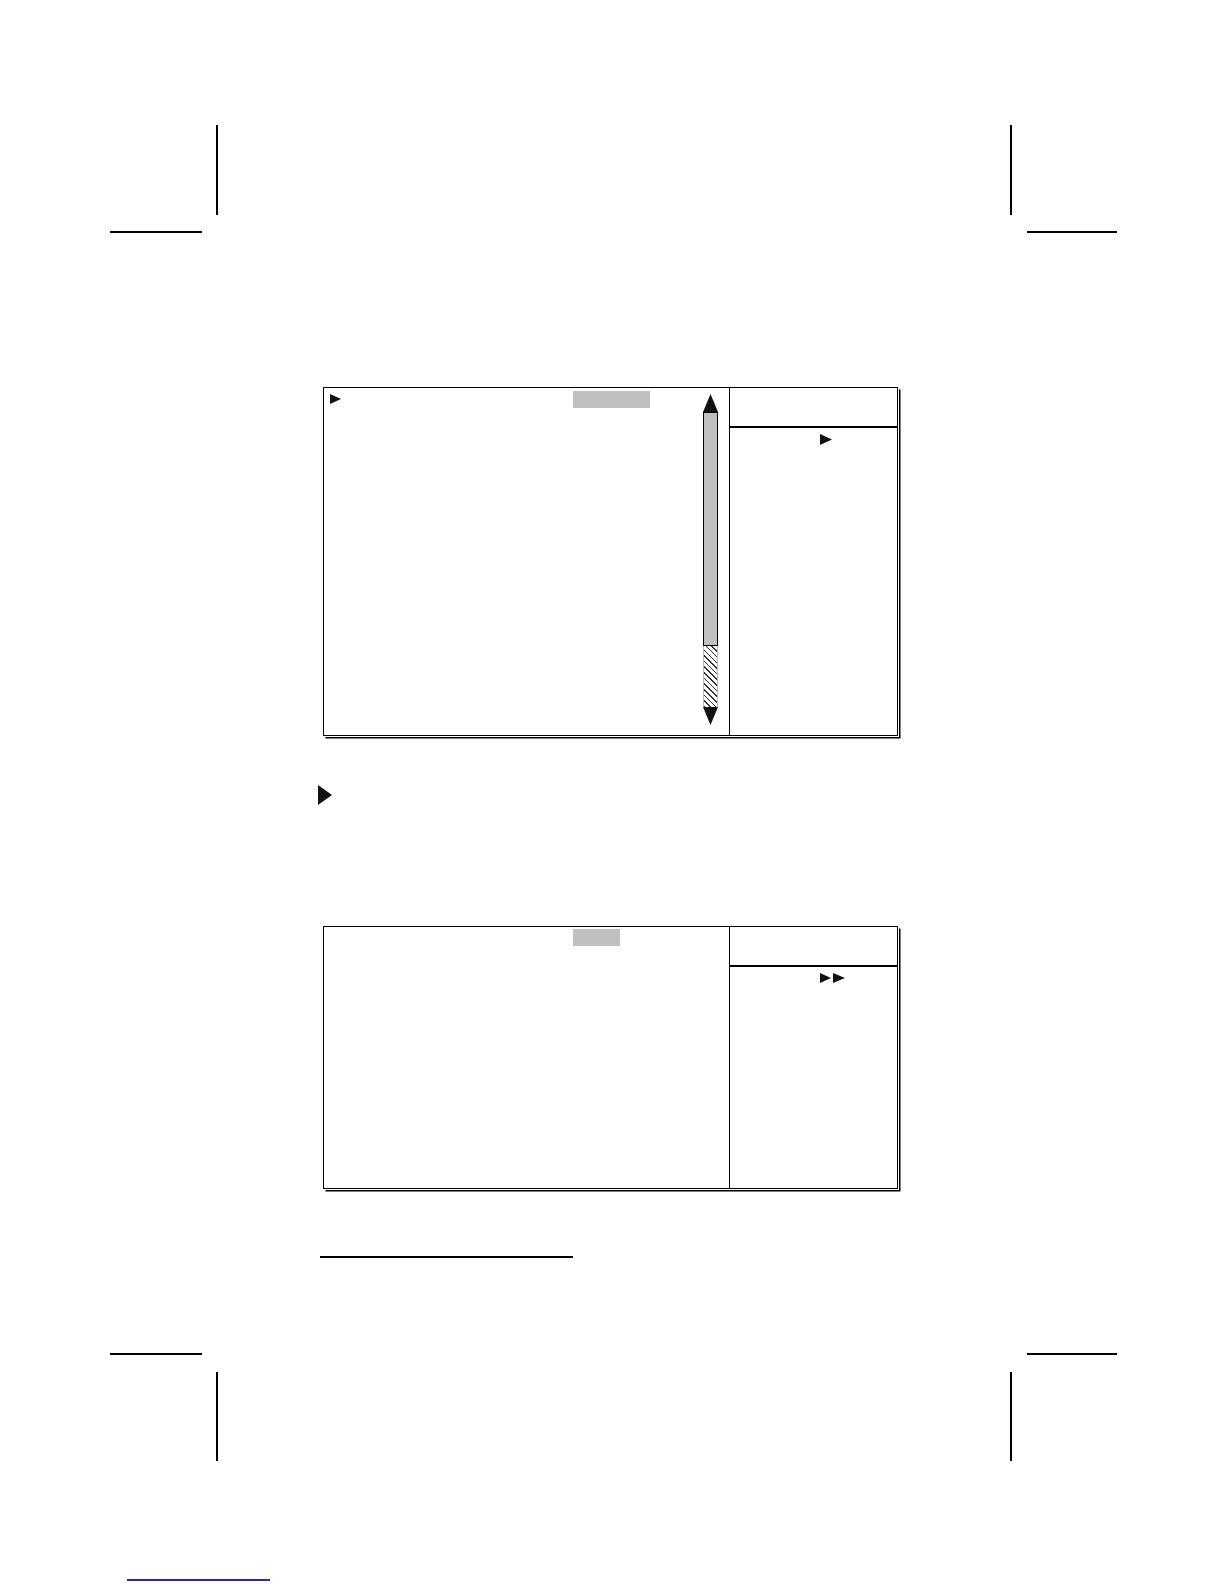  Describe the element at coordinates (710, 403) in the screenshot. I see `up-arrow-icon` at that location.